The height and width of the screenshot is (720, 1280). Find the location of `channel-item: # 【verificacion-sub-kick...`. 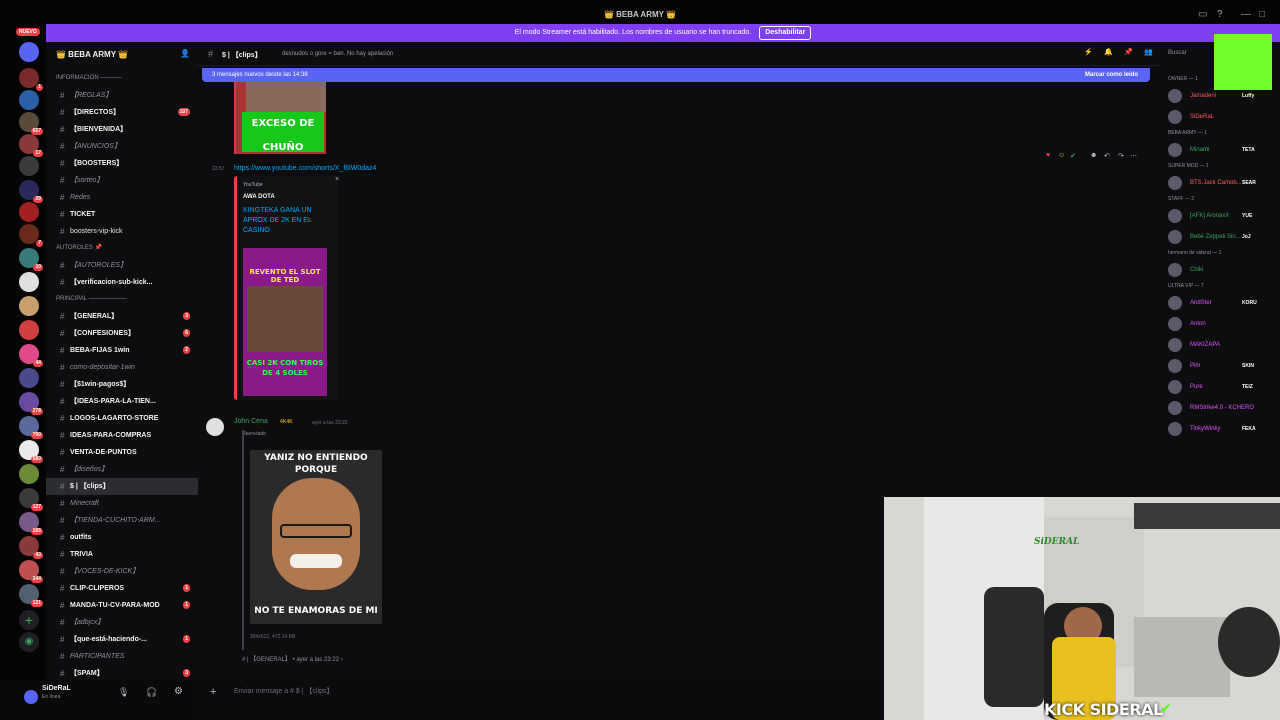

channel-item: # 【verificacion-sub-kick... is located at coordinates (122, 282).